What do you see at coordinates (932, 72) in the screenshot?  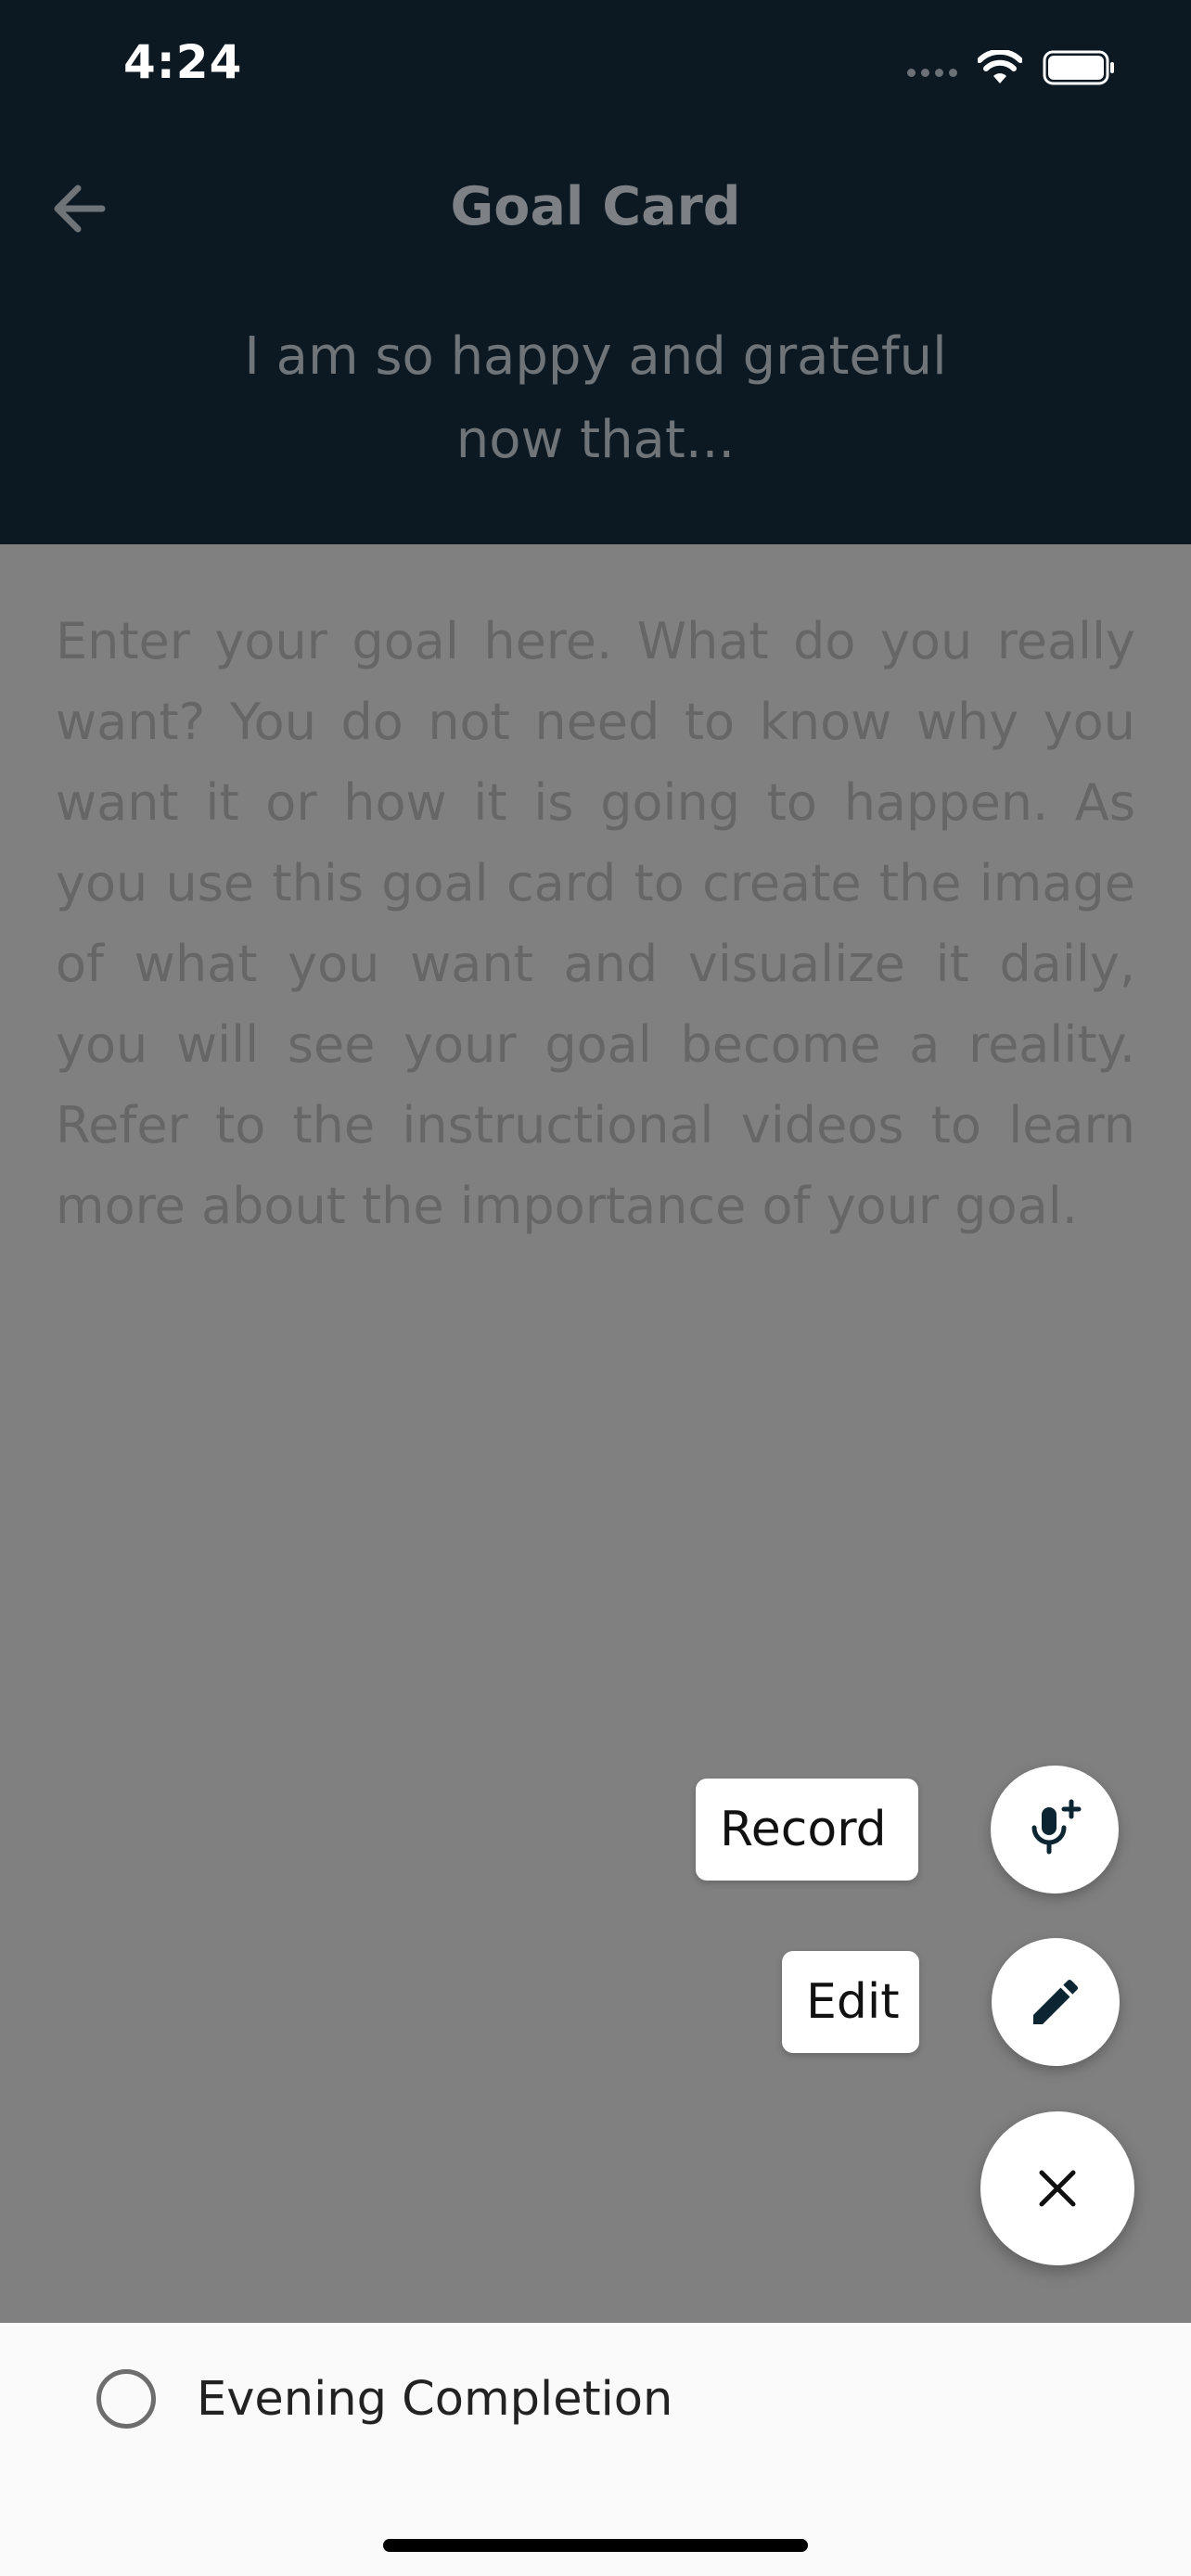 I see `cellular-signal-icon` at bounding box center [932, 72].